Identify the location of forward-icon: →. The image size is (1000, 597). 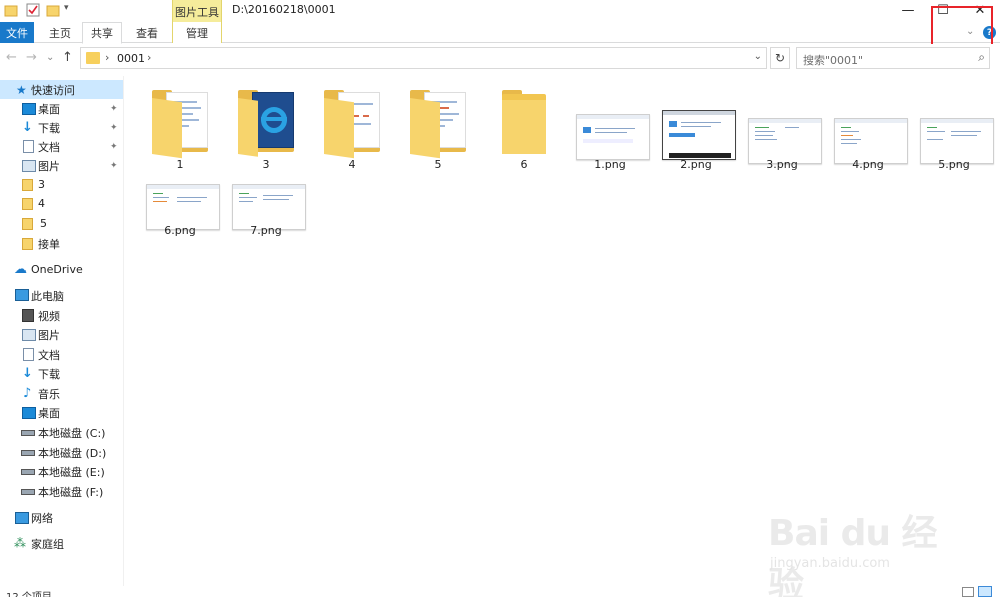
(31, 57).